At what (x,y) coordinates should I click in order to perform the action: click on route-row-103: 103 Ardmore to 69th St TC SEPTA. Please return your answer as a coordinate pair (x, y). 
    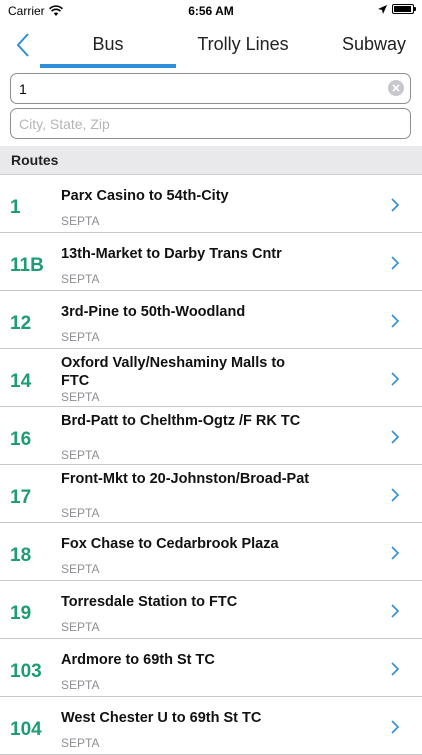
    Looking at the image, I should click on (211, 668).